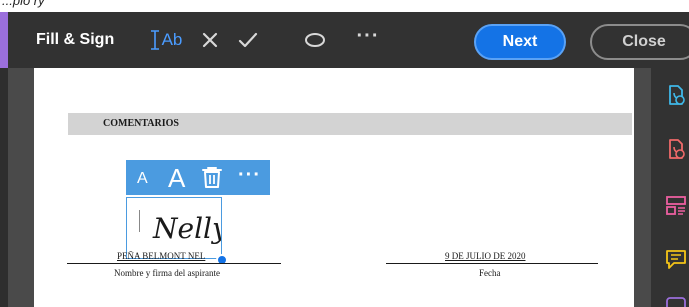  I want to click on signature-toolbar: A A ···, so click(198, 177).